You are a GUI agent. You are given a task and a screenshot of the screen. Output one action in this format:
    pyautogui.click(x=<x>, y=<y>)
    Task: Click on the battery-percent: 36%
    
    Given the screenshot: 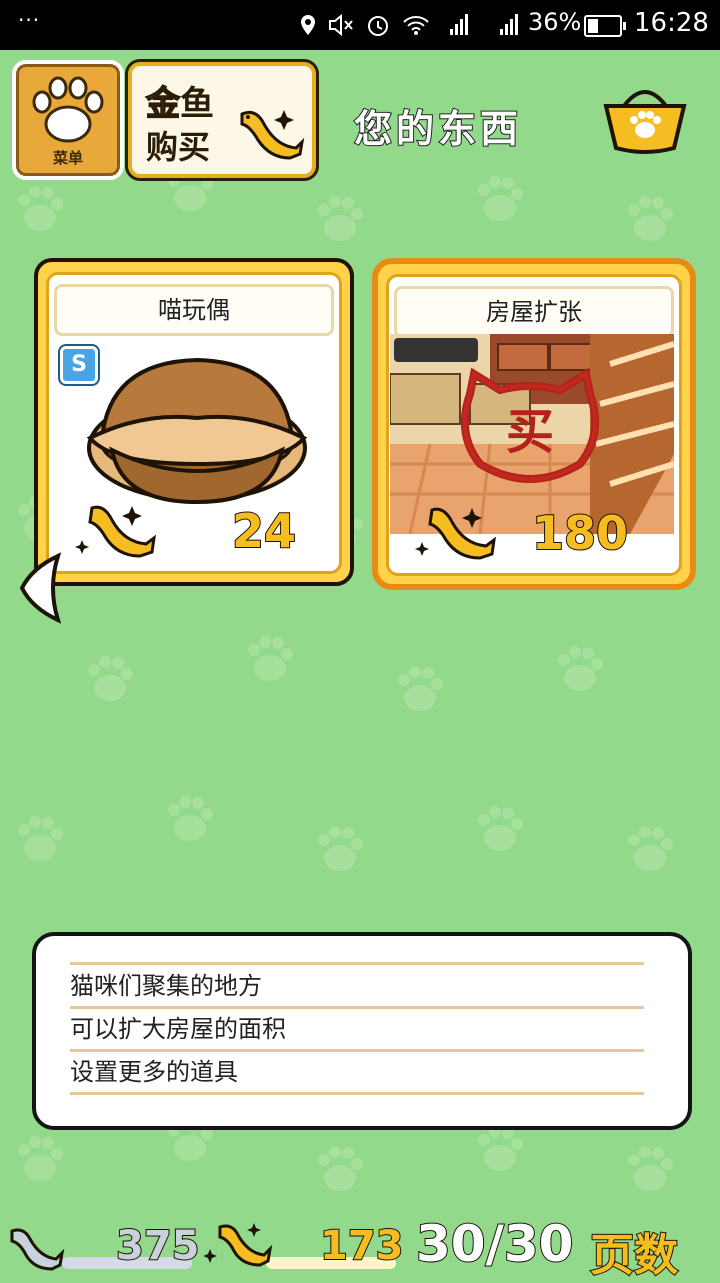 What is the action you would take?
    pyautogui.click(x=555, y=22)
    